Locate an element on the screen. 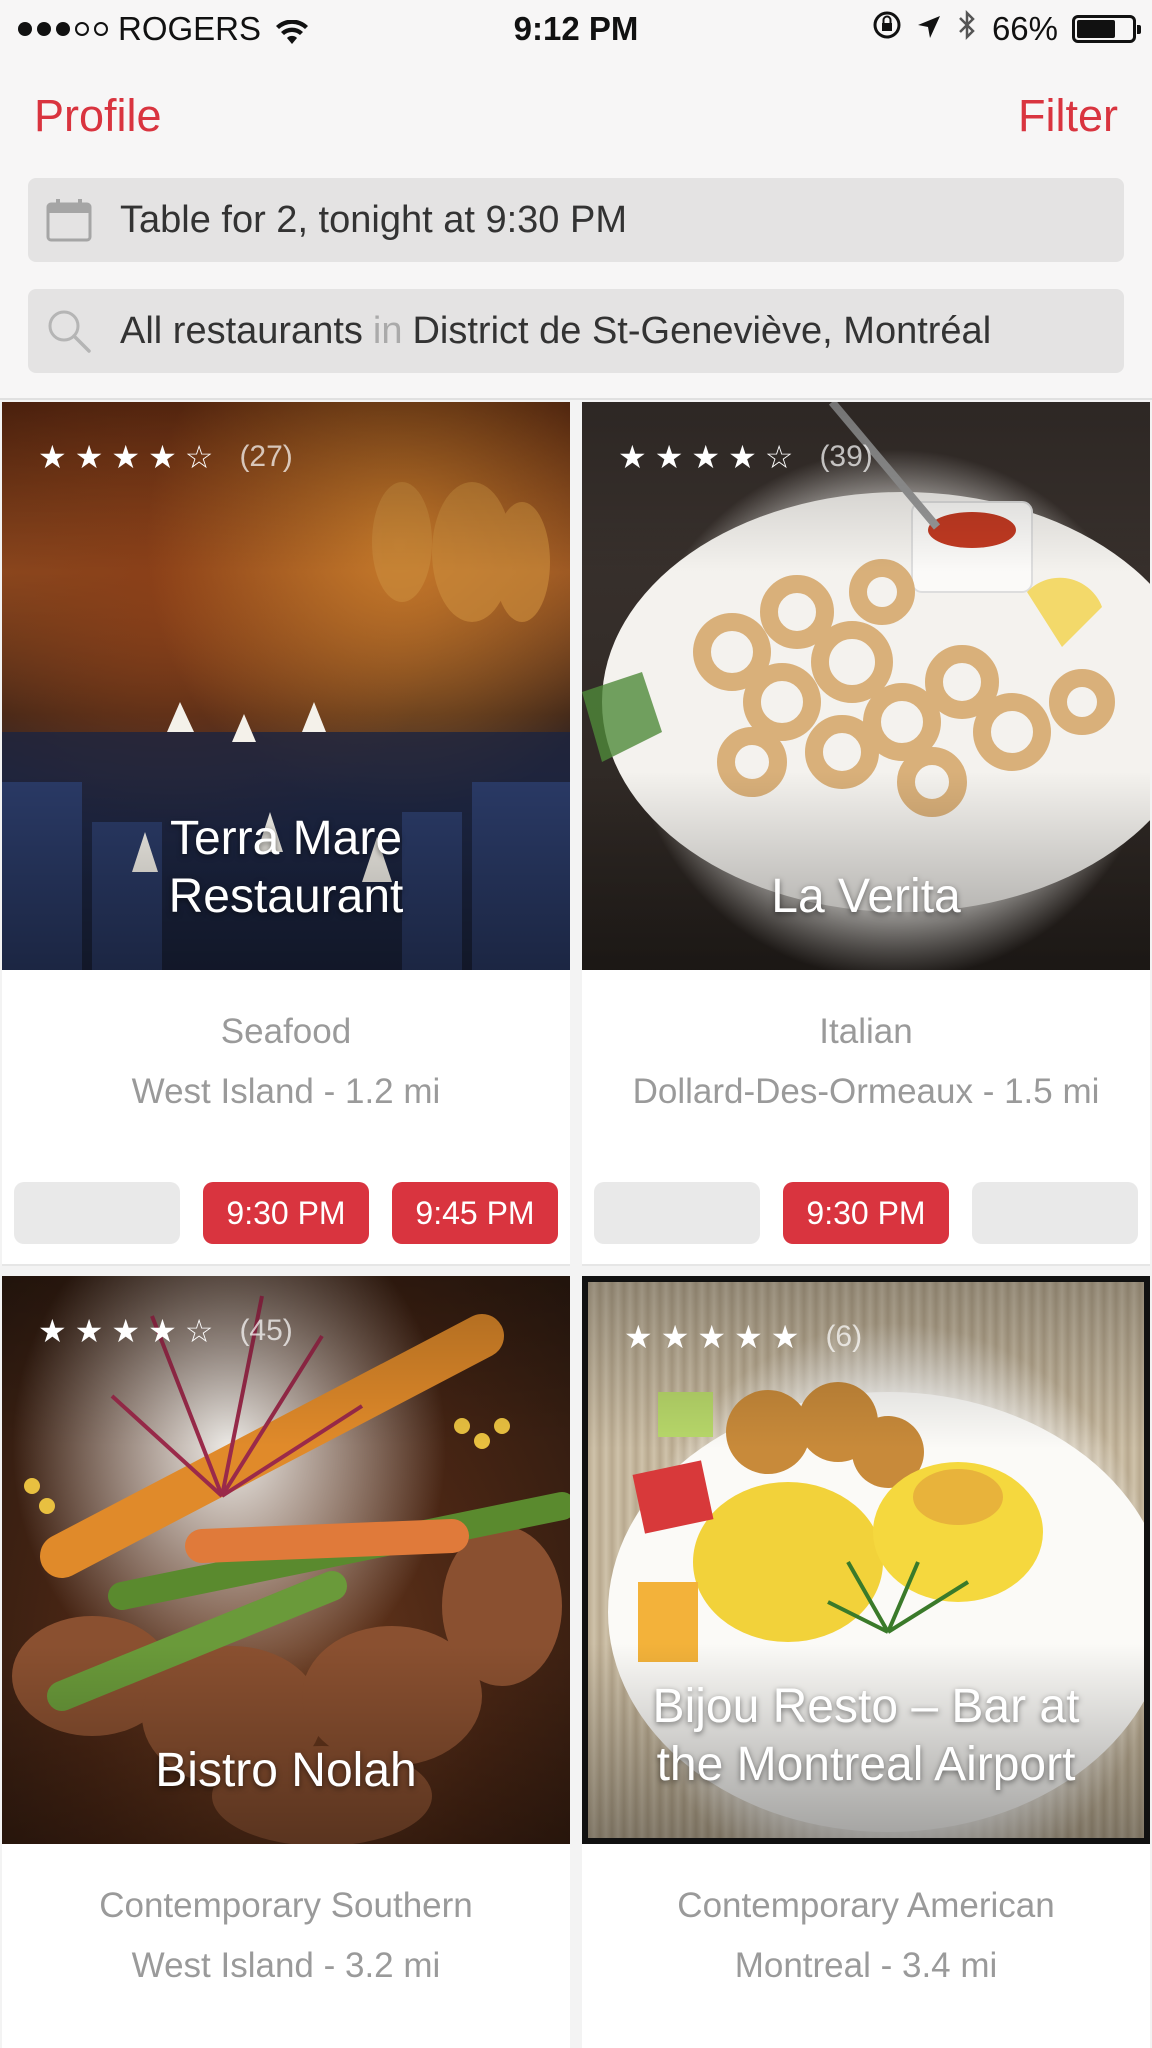 This screenshot has height=2048, width=1152. calendar-icon is located at coordinates (69, 220).